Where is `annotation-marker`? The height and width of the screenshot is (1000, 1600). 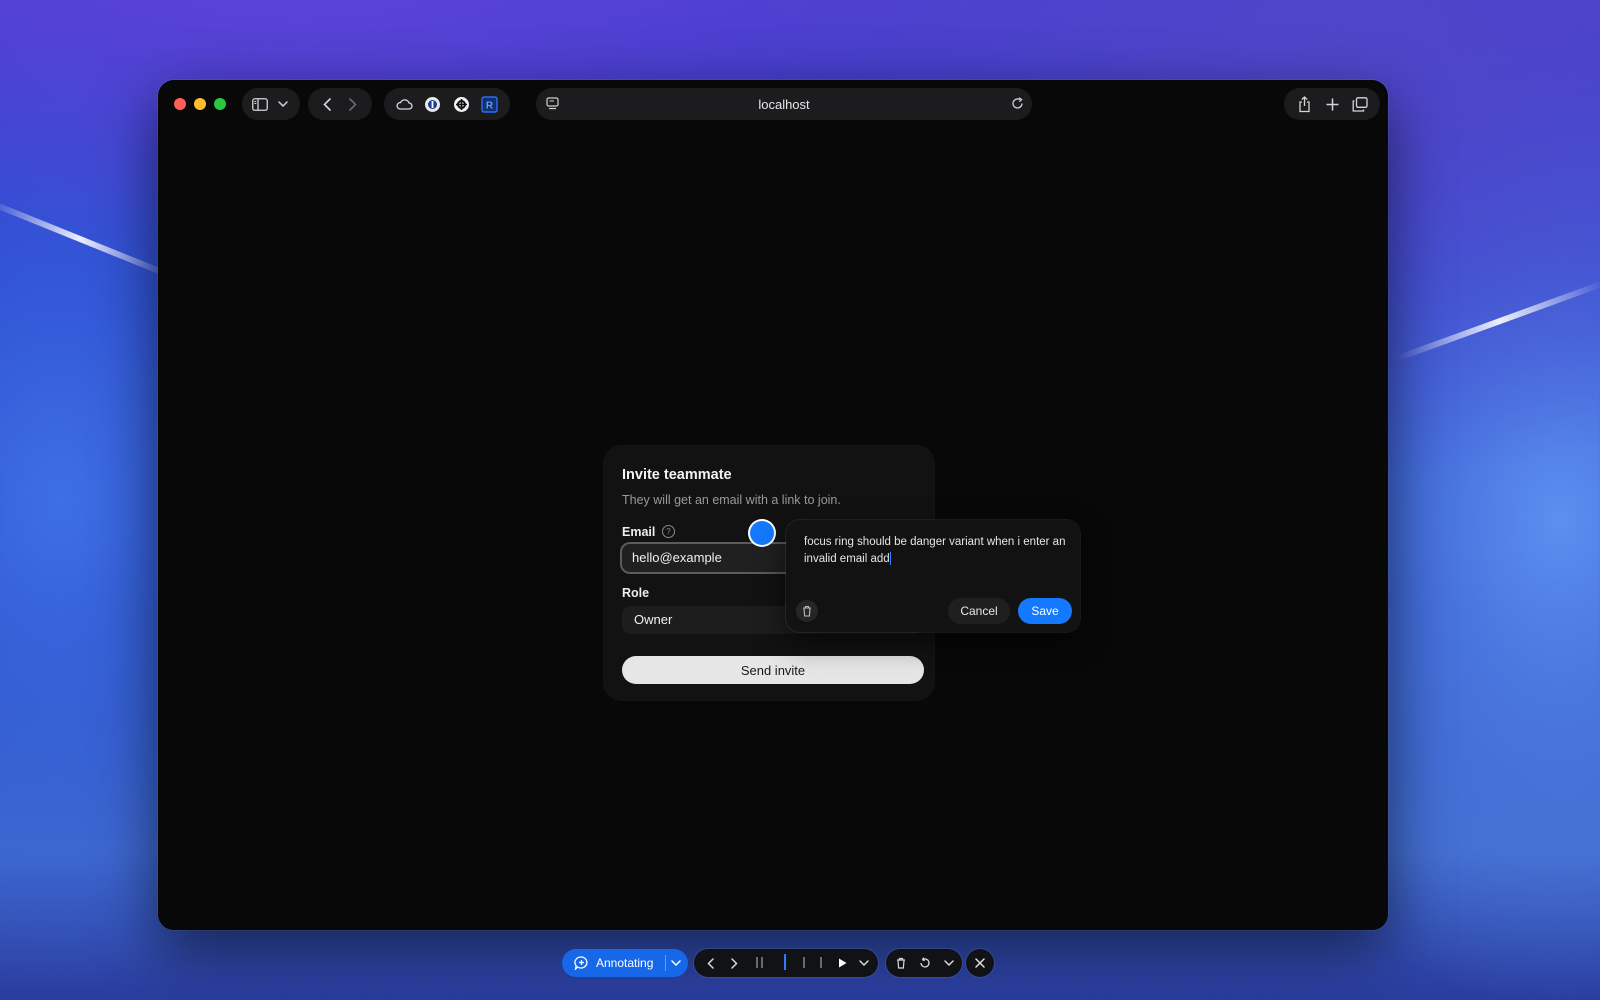
annotation-marker is located at coordinates (762, 533).